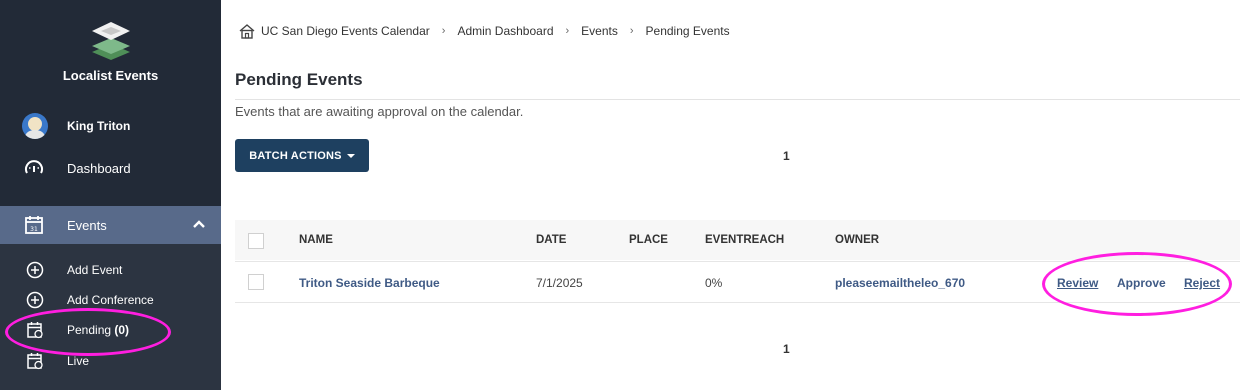  I want to click on logo-icon, so click(111, 41).